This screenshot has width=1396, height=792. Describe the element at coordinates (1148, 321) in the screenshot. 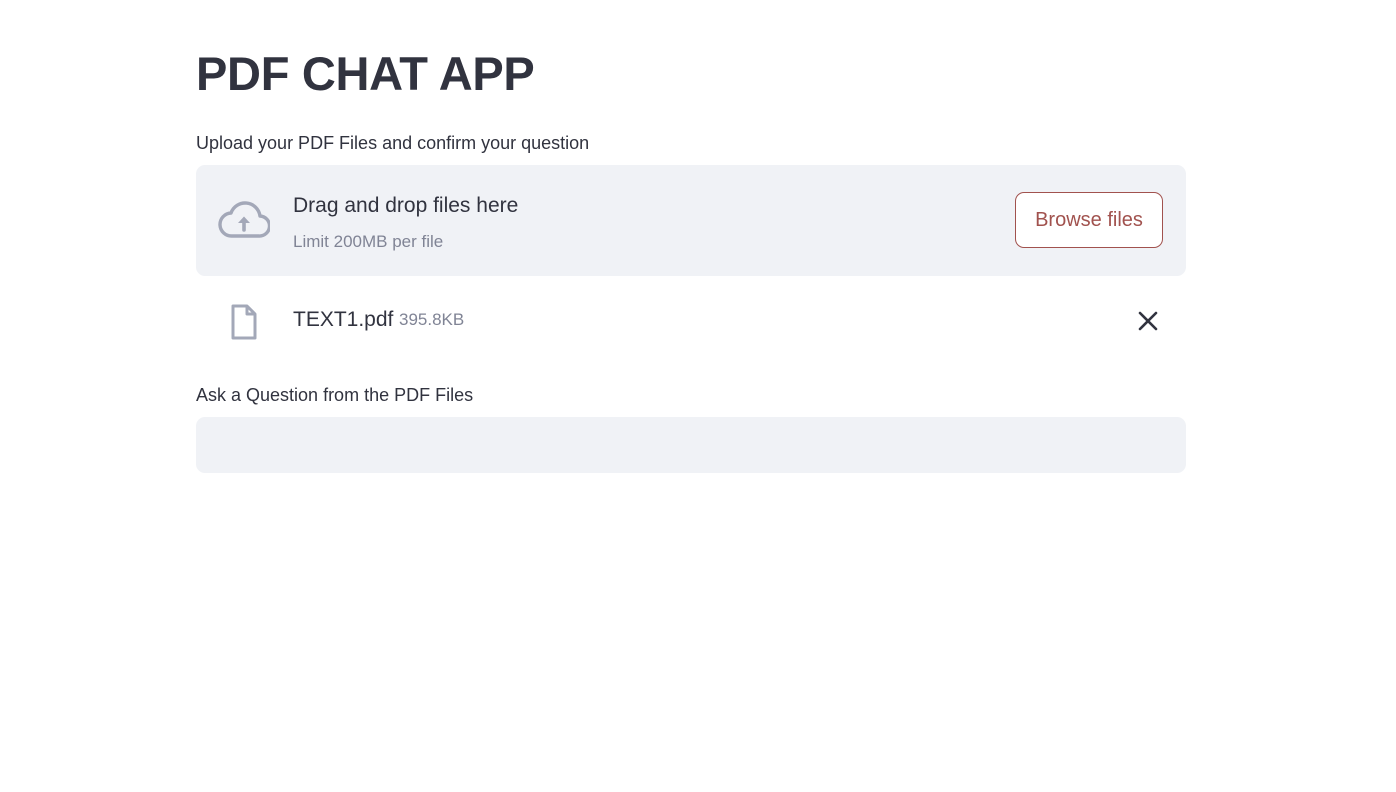

I see `close-icon` at that location.